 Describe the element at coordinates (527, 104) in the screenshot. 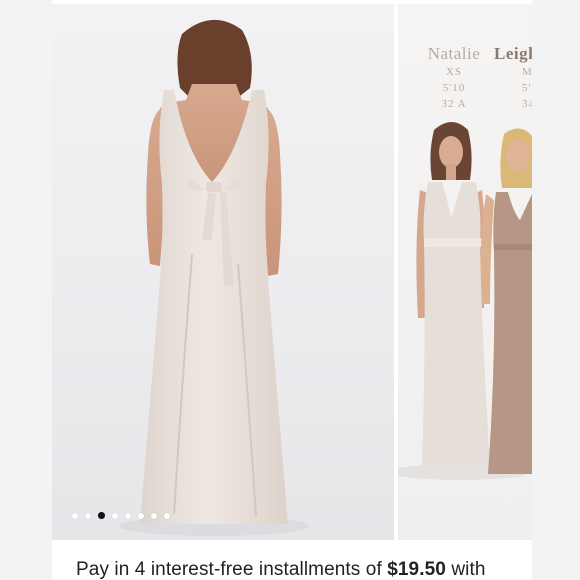

I see `model-bust: 34` at that location.